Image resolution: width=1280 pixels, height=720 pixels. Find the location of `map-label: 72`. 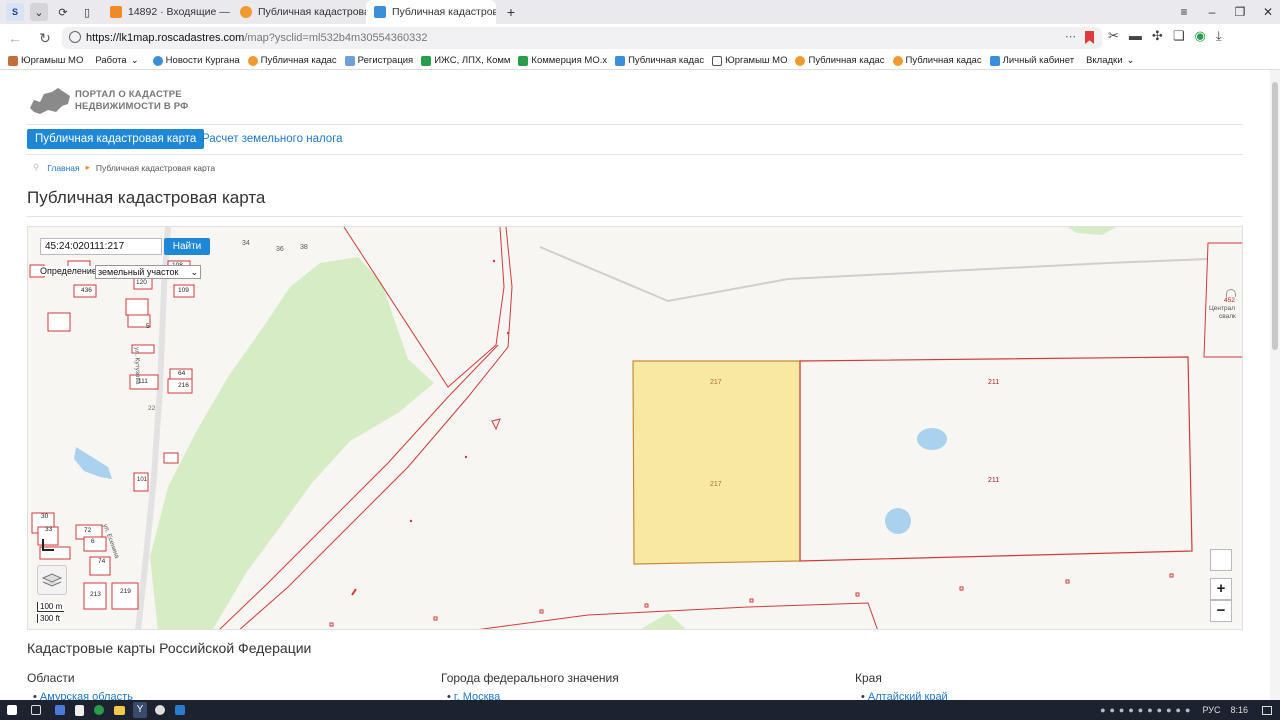

map-label: 72 is located at coordinates (88, 530).